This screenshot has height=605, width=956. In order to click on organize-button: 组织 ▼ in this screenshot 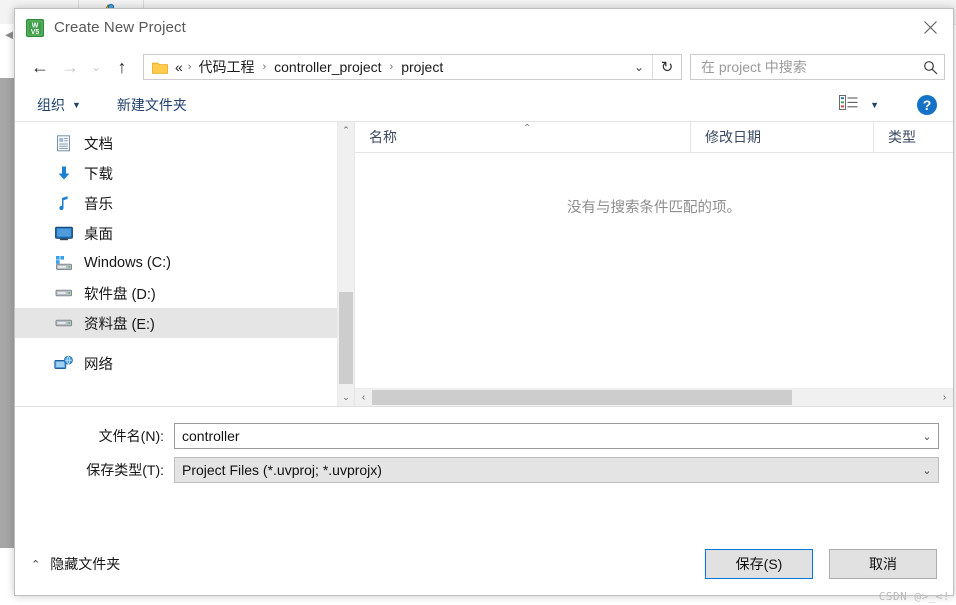, I will do `click(59, 105)`.